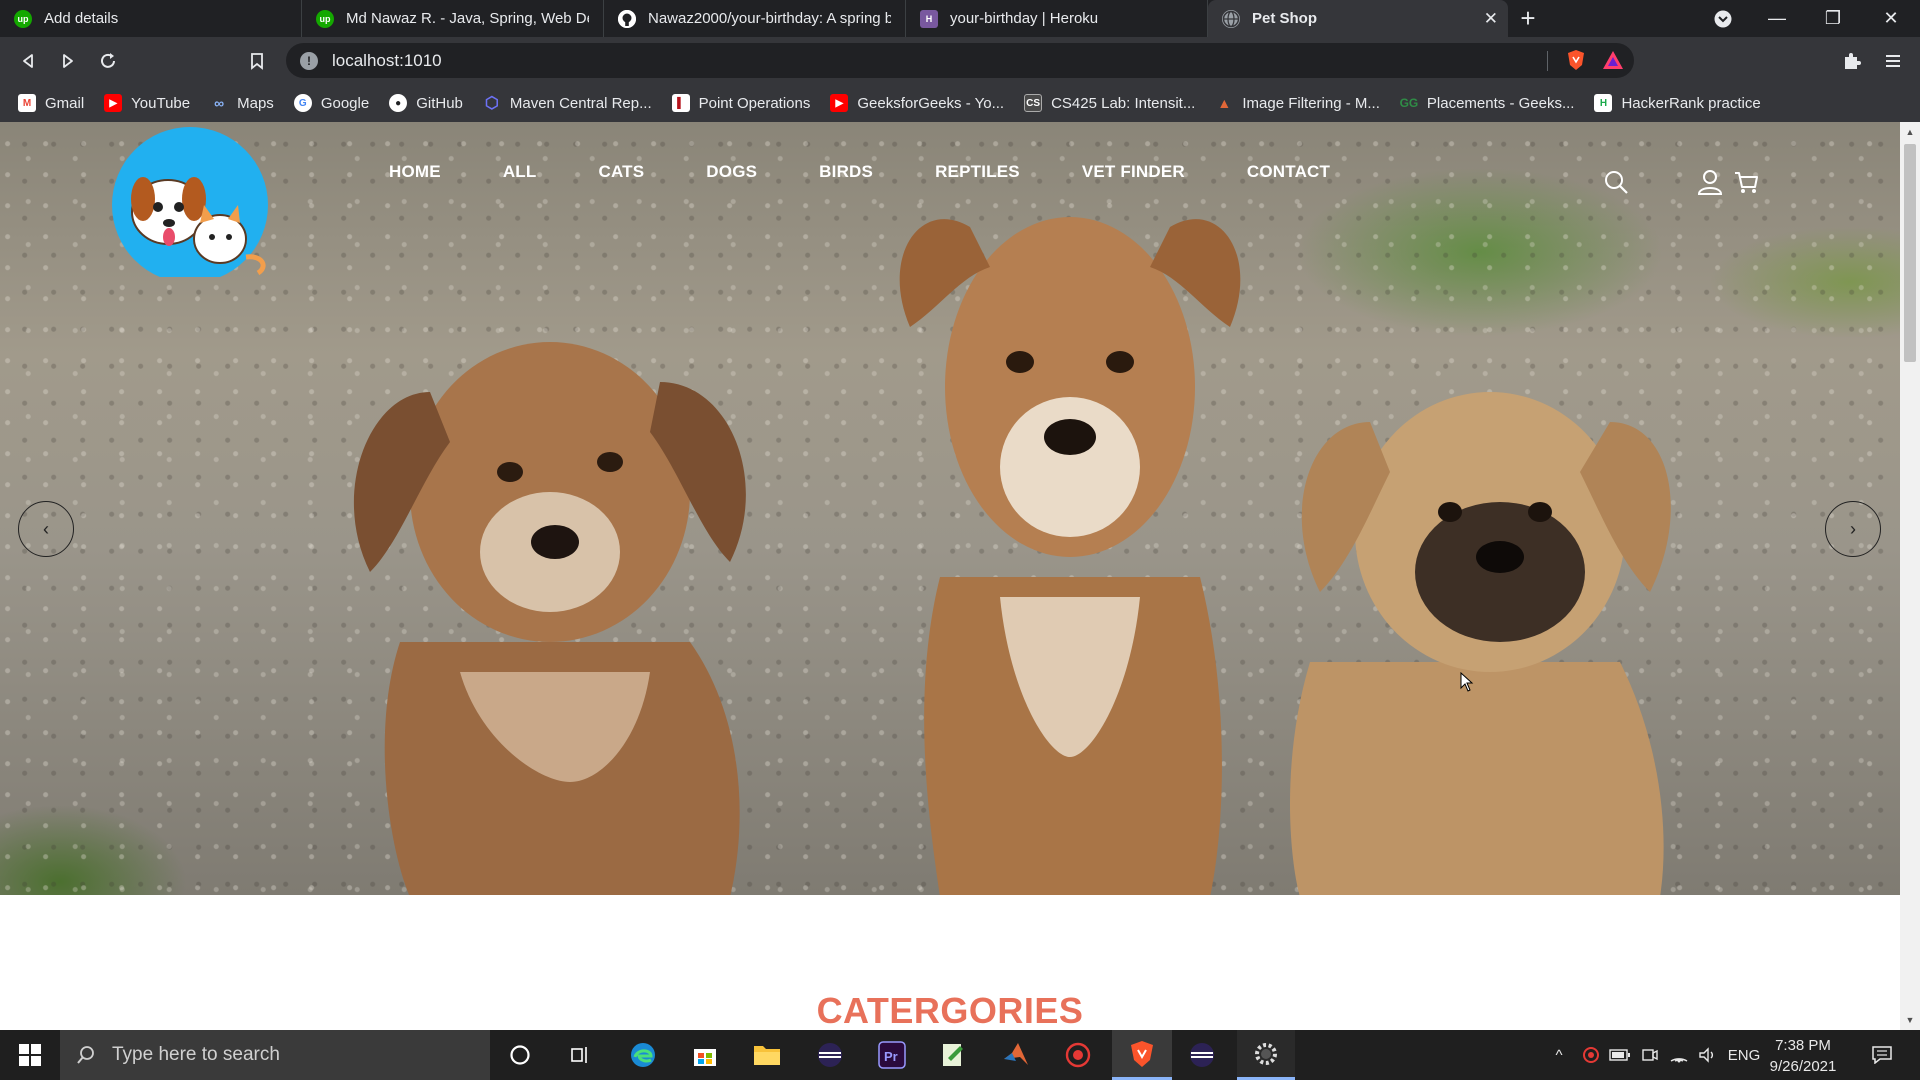 The width and height of the screenshot is (1920, 1080). I want to click on nav-home: HOME, so click(415, 172).